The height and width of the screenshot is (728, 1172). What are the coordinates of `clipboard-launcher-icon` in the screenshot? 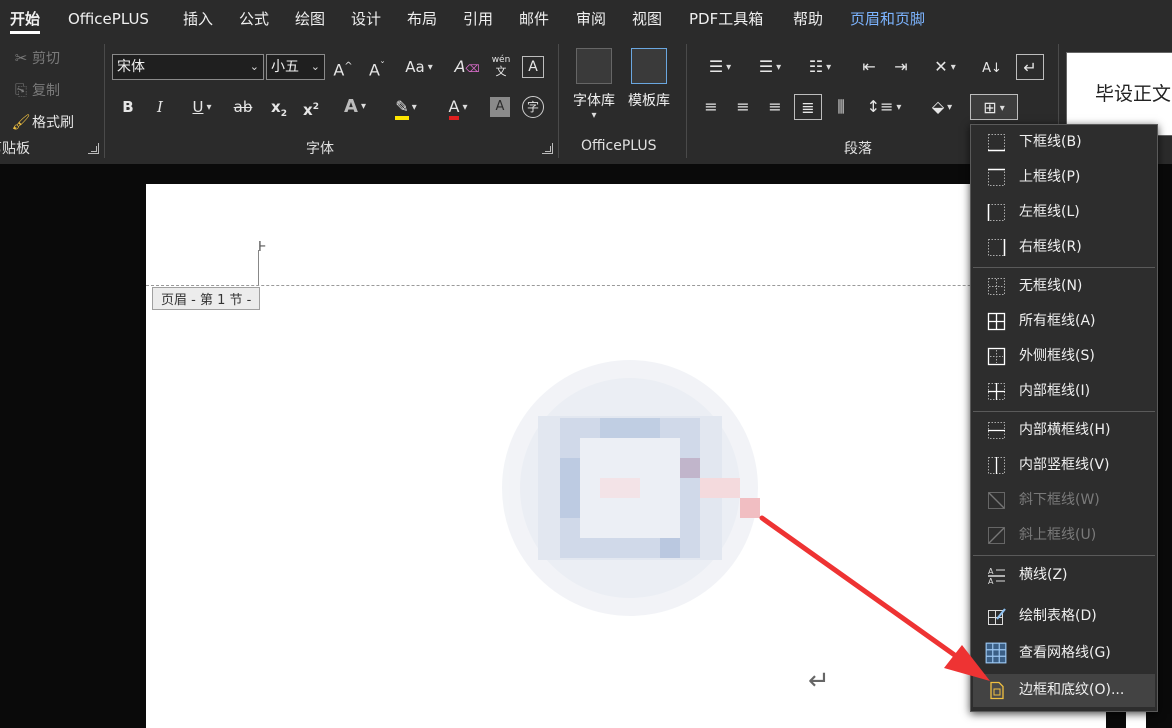 It's located at (93, 148).